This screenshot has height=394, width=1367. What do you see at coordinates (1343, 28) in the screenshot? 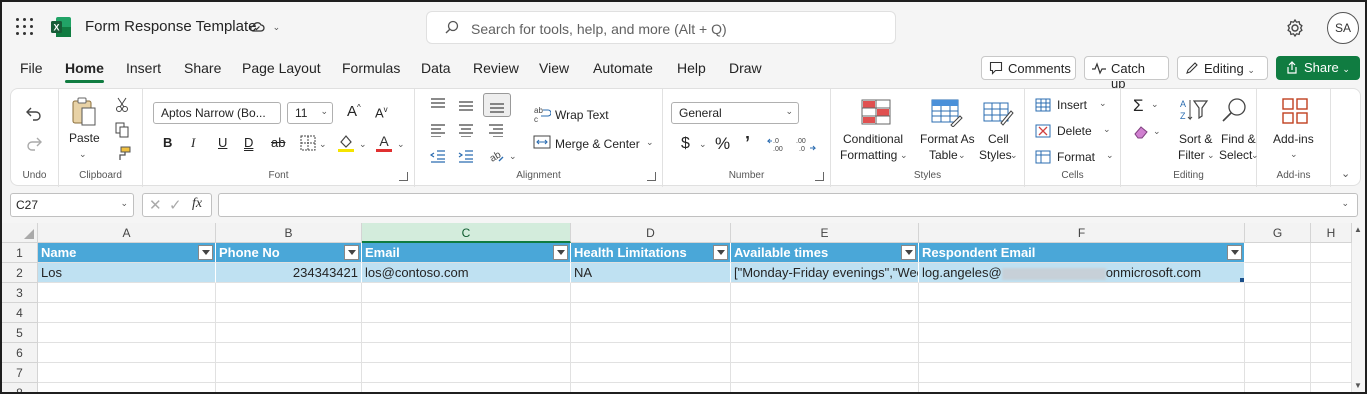
I see `user-avatar: SA` at bounding box center [1343, 28].